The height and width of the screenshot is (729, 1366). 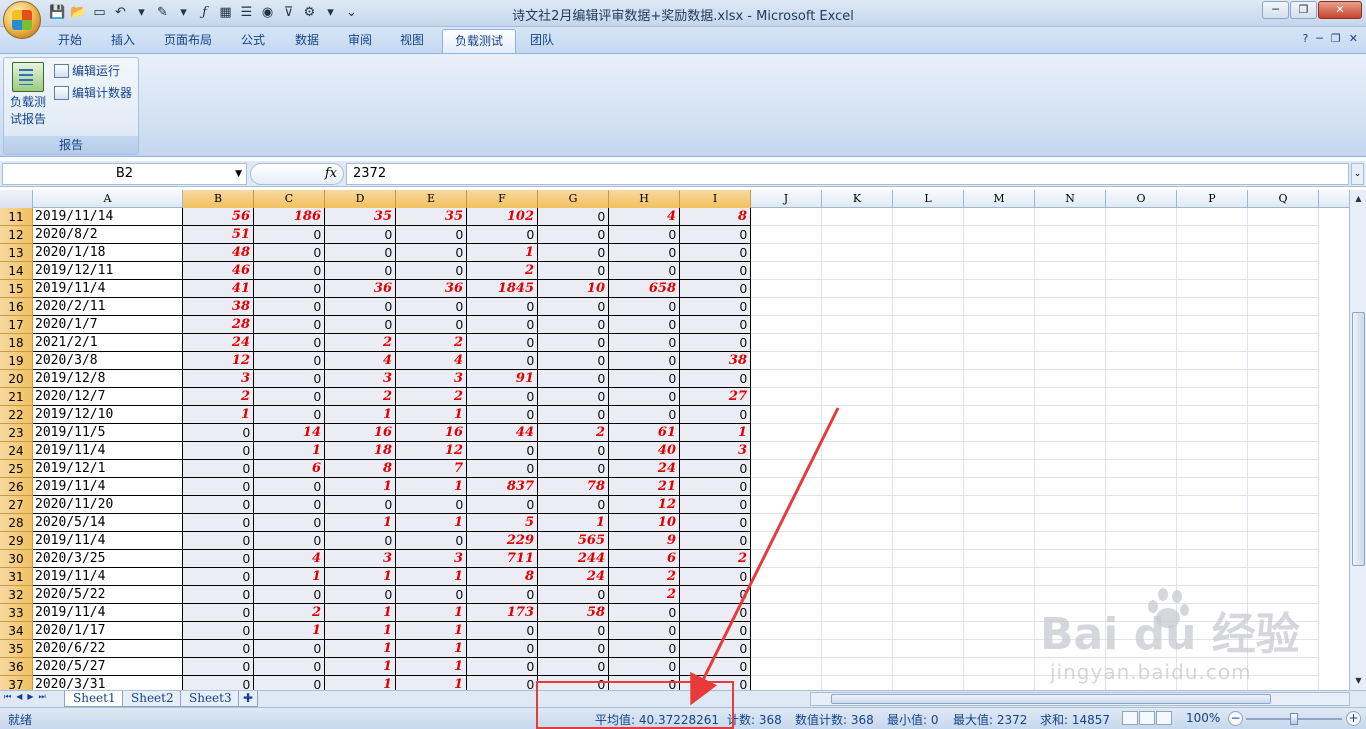 I want to click on column-header-n: N, so click(x=1070, y=199).